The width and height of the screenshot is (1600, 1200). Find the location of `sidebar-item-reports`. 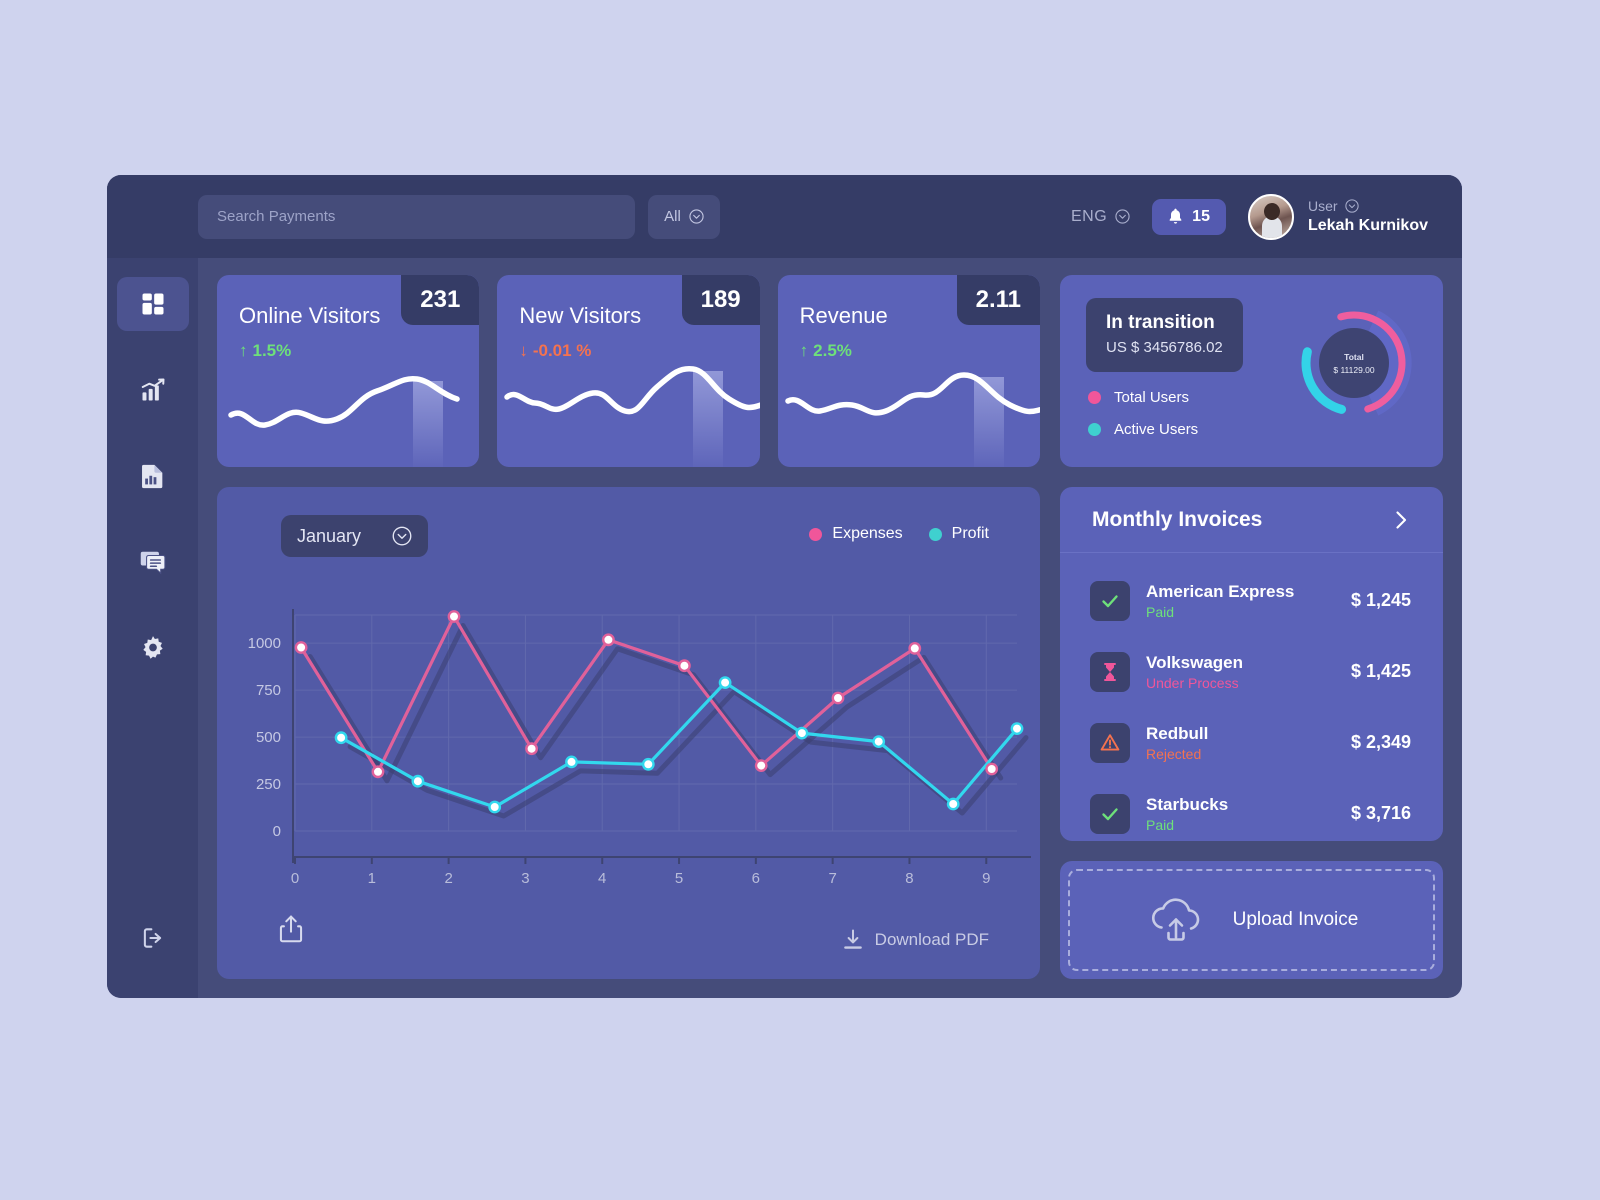

sidebar-item-reports is located at coordinates (153, 476).